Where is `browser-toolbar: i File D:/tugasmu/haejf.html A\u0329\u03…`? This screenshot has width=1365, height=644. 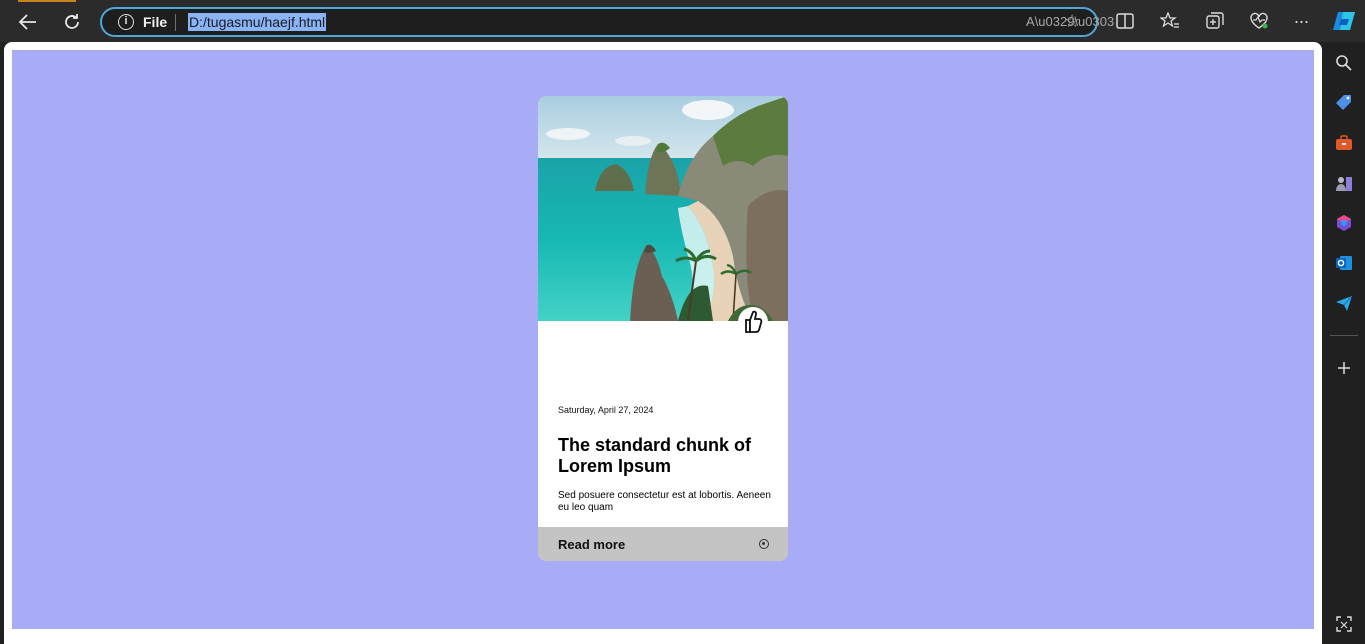 browser-toolbar: i File D:/tugasmu/haejf.html A\u0329\u03… is located at coordinates (682, 21).